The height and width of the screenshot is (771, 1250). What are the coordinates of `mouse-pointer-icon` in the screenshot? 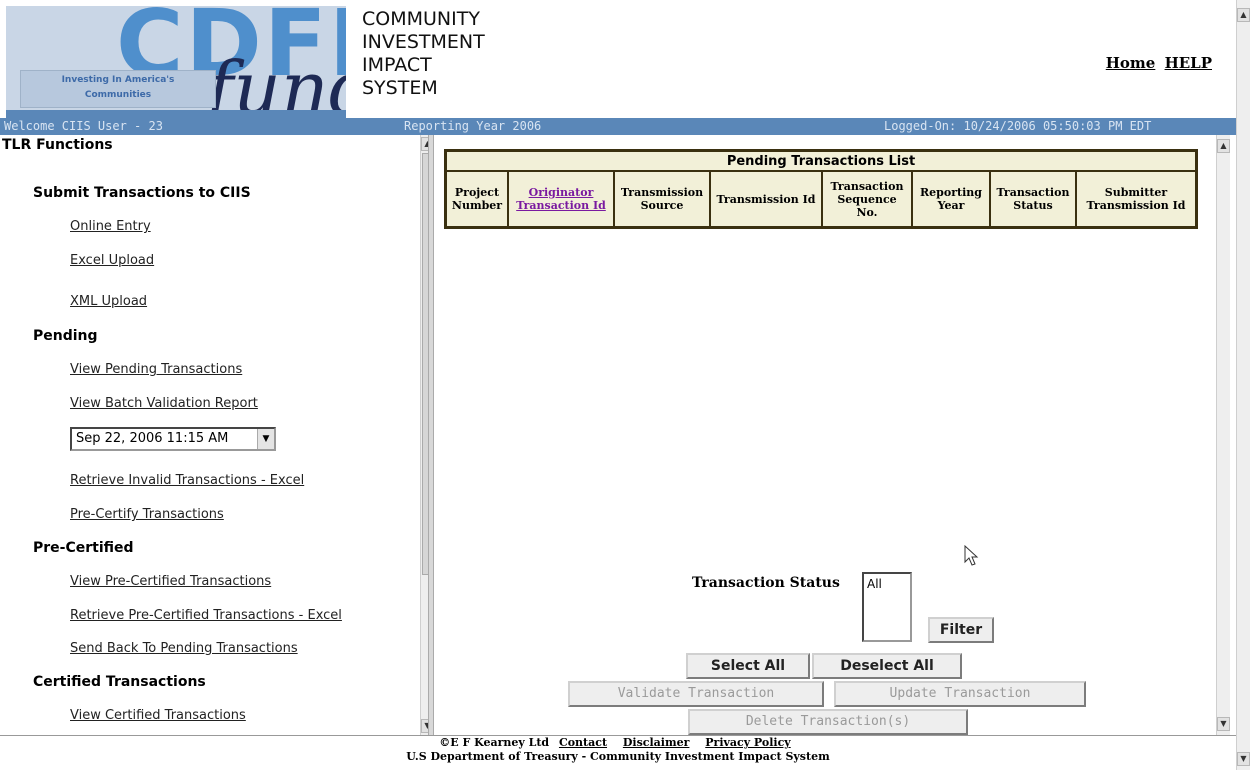 It's located at (971, 555).